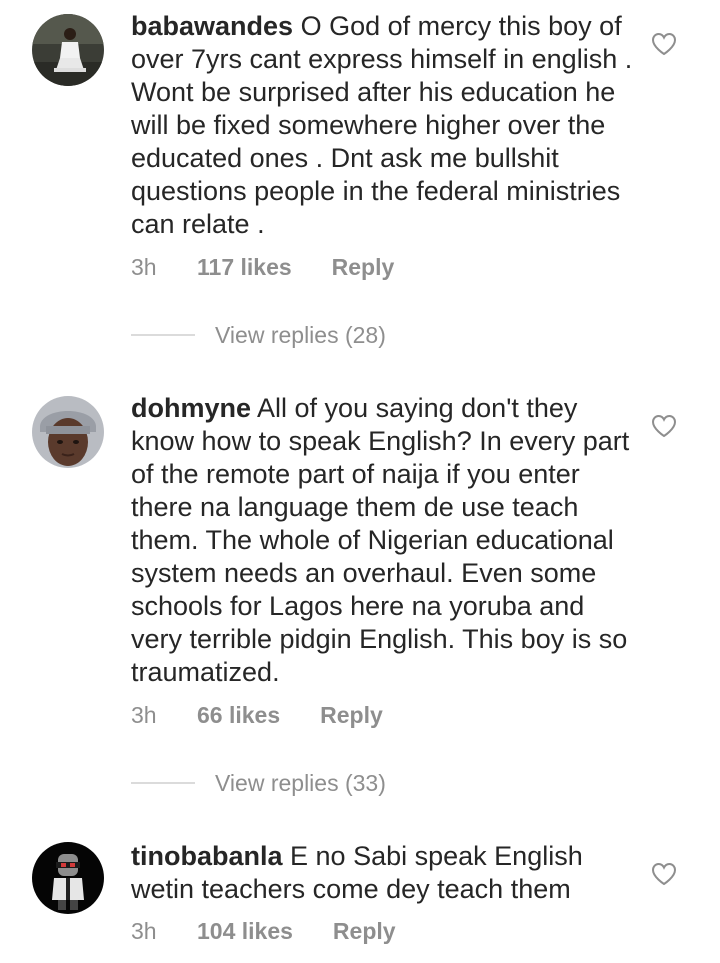  I want to click on comment-meta: 3h 104 likes Reply, so click(263, 931).